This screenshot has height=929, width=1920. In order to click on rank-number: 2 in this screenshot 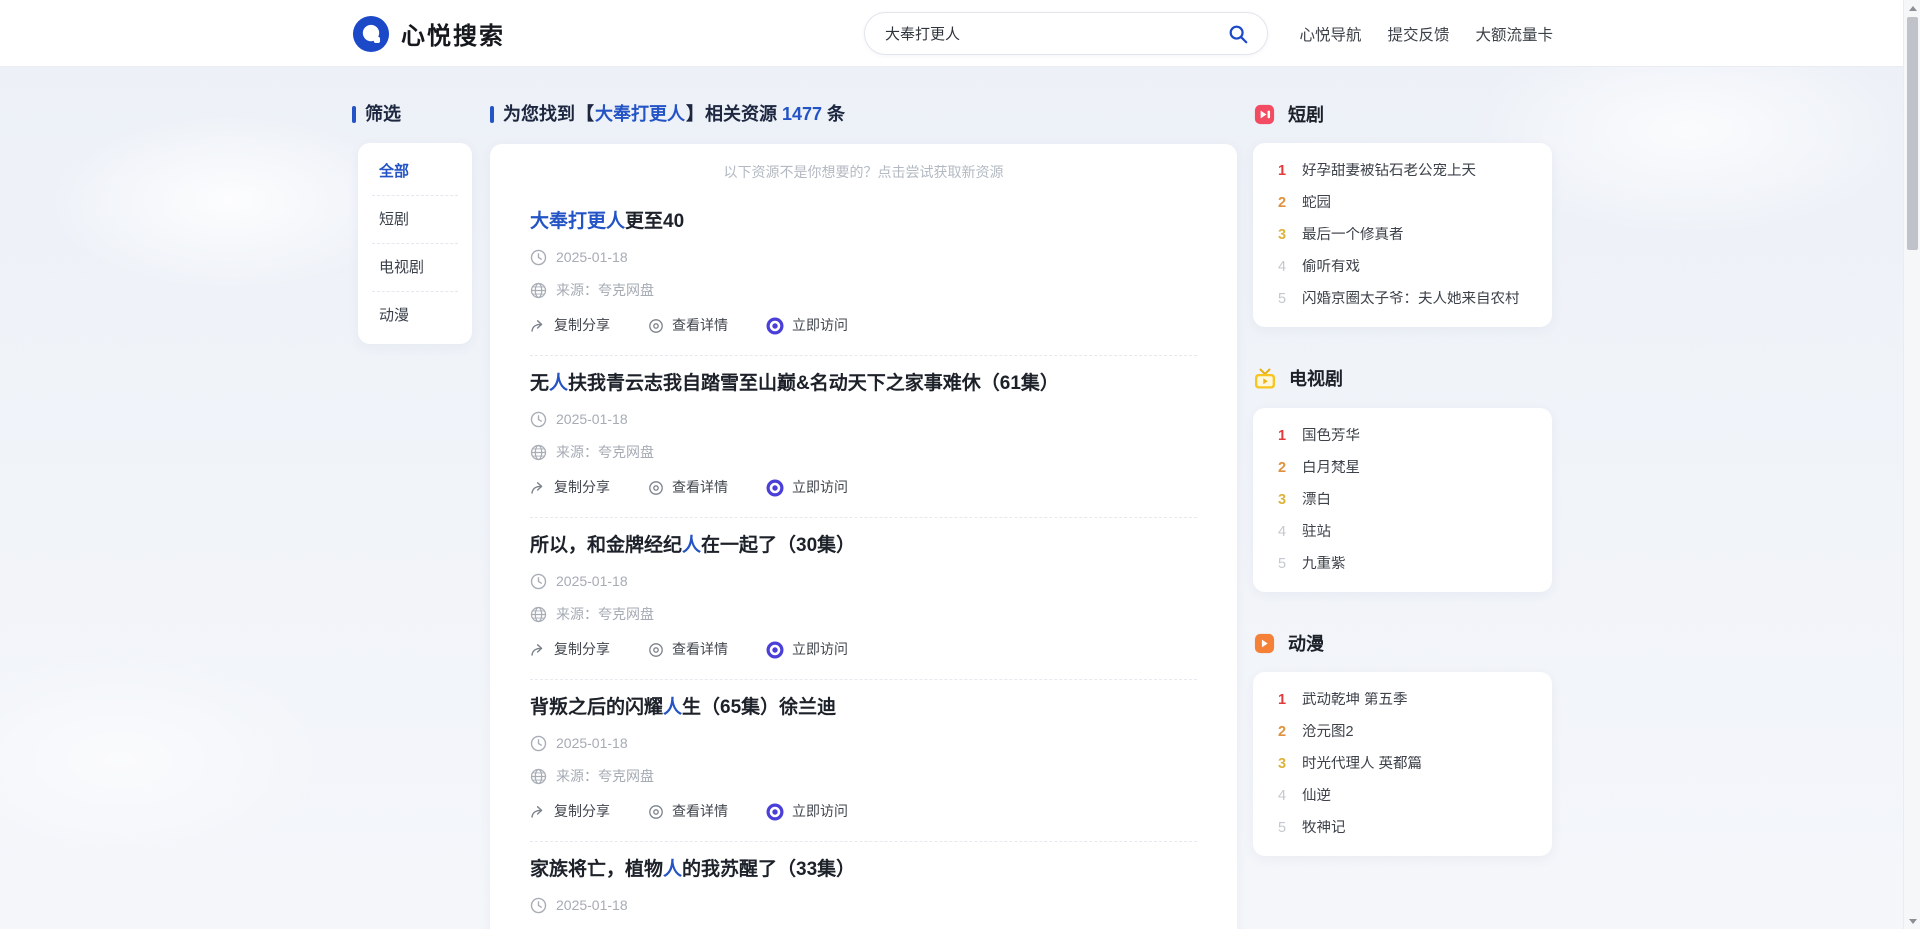, I will do `click(1282, 203)`.